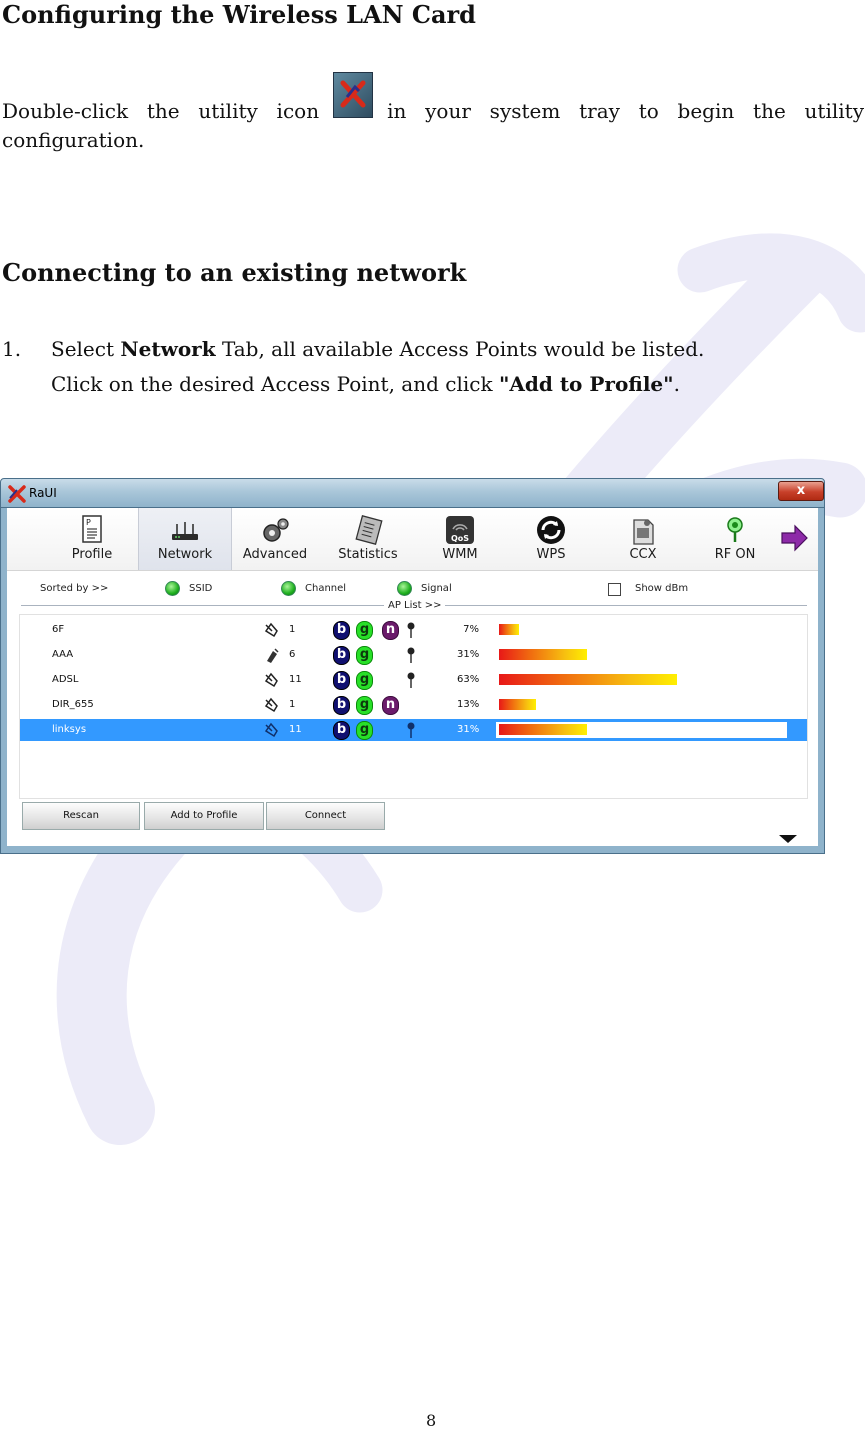 This screenshot has width=865, height=1431. Describe the element at coordinates (12, 349) in the screenshot. I see `step-number: 1.` at that location.